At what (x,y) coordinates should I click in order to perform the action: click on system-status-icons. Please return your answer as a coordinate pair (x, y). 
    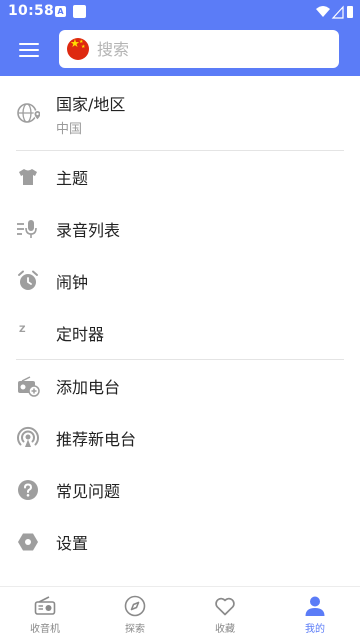
    Looking at the image, I should click on (334, 12).